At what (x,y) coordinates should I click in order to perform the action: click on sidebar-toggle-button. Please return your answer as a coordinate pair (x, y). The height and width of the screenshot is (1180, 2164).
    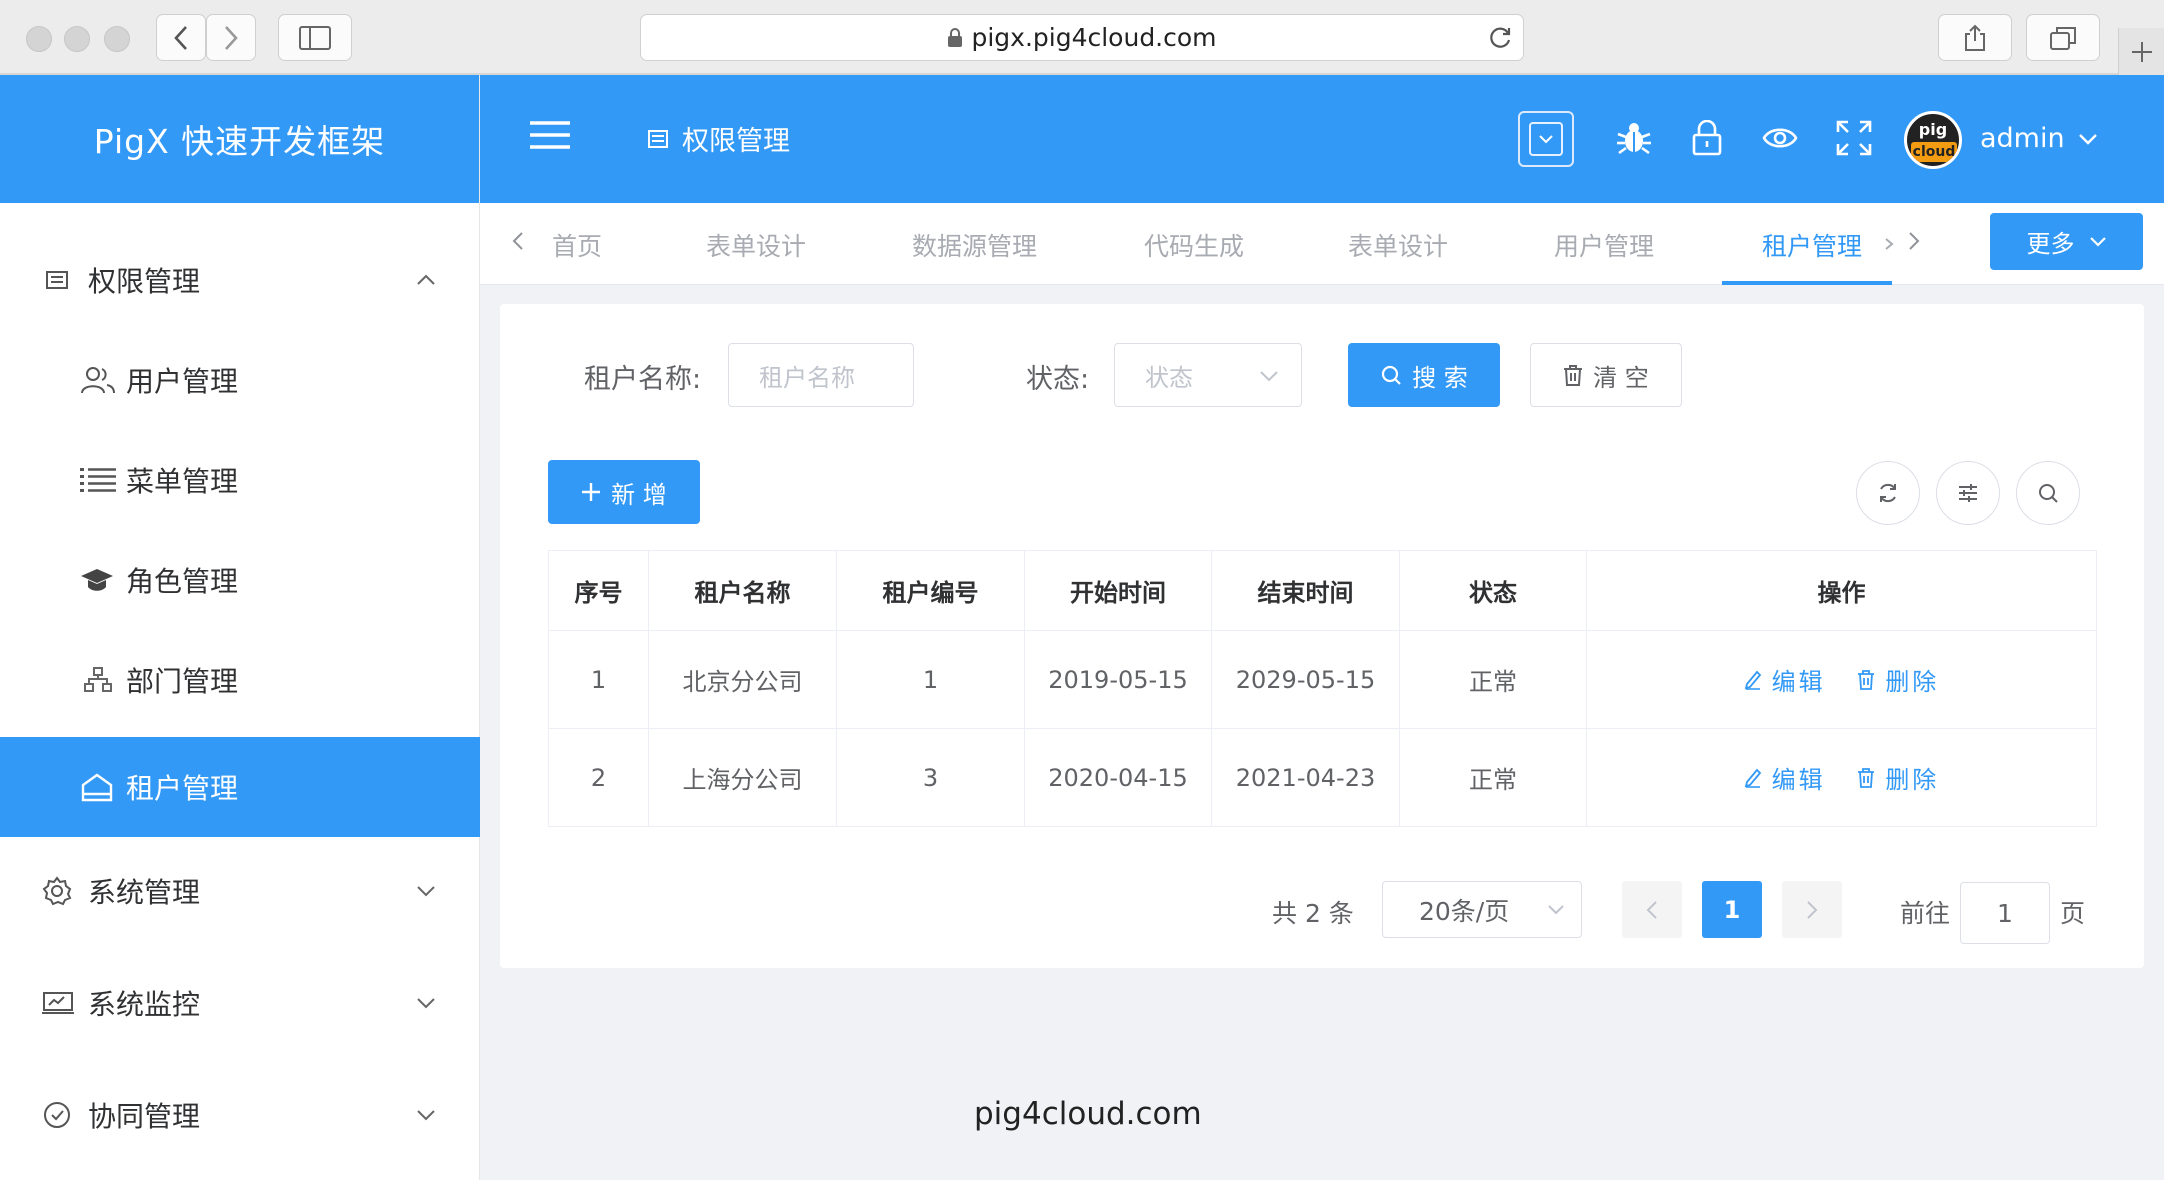
    Looking at the image, I should click on (315, 37).